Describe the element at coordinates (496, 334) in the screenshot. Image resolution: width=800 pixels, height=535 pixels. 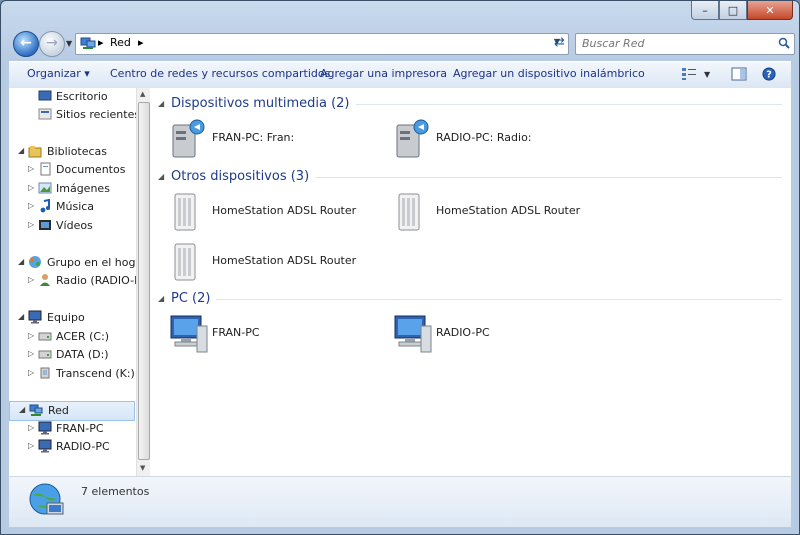
I see `device-tile: RADIO-PC` at that location.